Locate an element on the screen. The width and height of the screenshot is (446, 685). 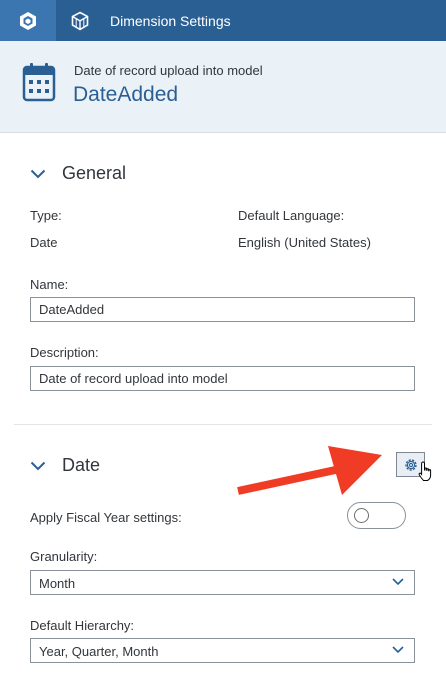
switch-knob is located at coordinates (361, 515).